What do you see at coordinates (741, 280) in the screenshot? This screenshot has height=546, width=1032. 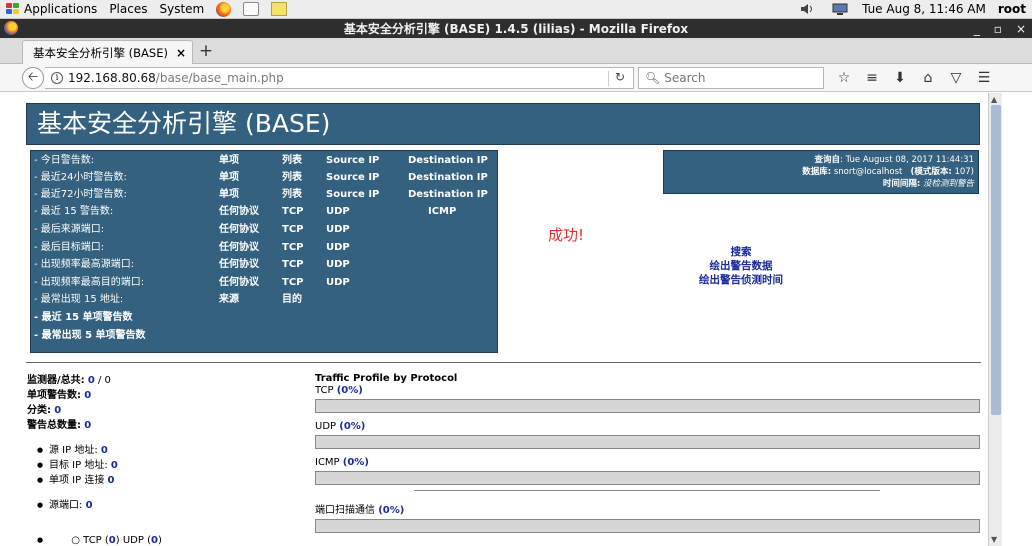 I see `graph-alert-detection-time-link: 绘出警告侦测时间` at bounding box center [741, 280].